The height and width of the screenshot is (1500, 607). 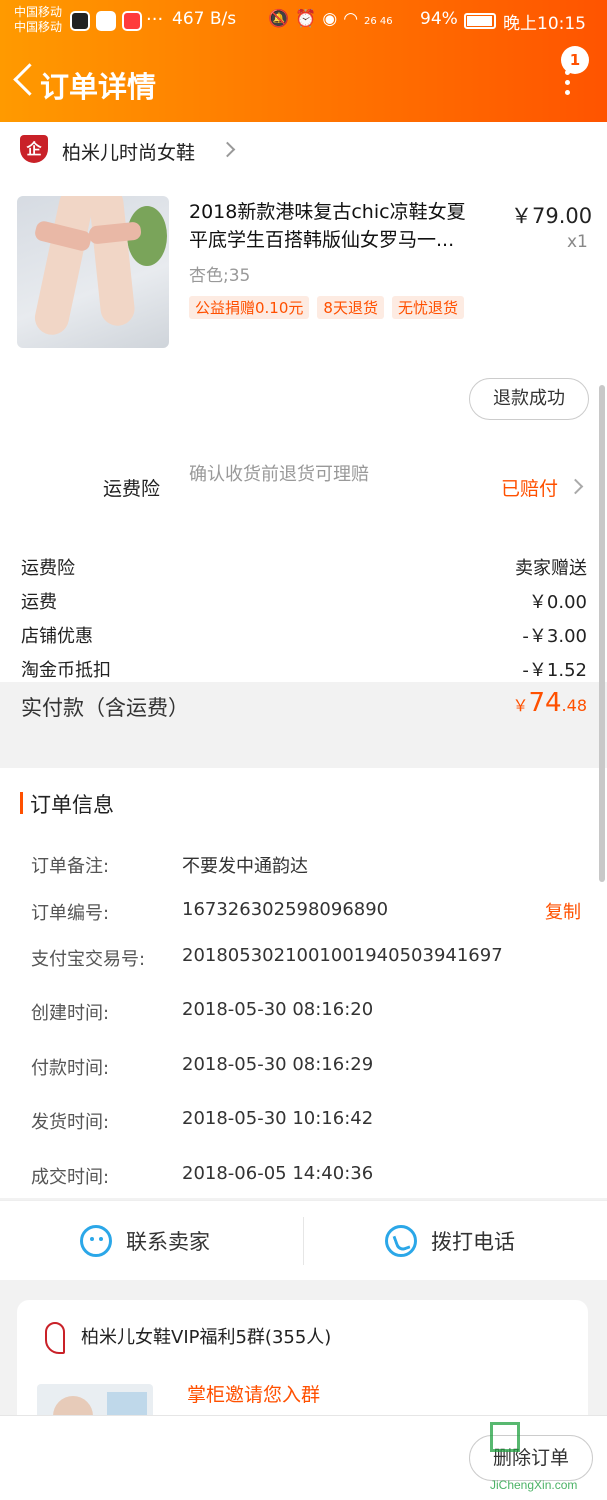 What do you see at coordinates (48, 568) in the screenshot?
I see `fee-label: 运费险` at bounding box center [48, 568].